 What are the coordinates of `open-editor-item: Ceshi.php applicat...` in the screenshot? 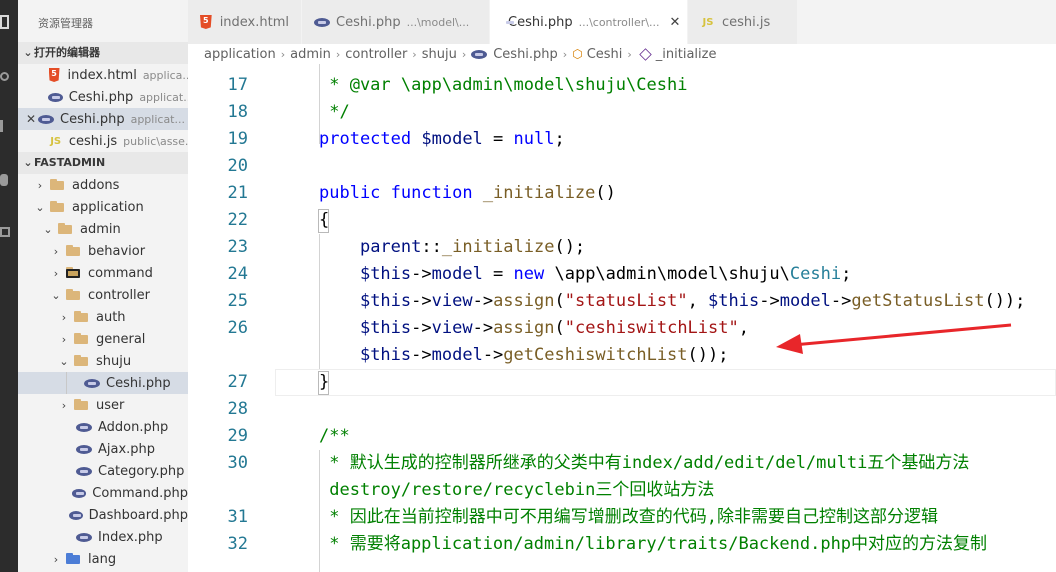 It's located at (103, 97).